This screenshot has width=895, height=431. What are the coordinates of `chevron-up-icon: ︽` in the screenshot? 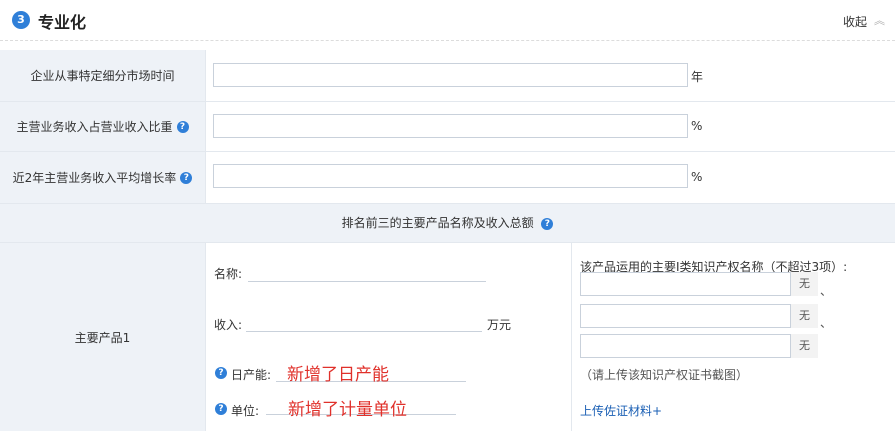 It's located at (879, 20).